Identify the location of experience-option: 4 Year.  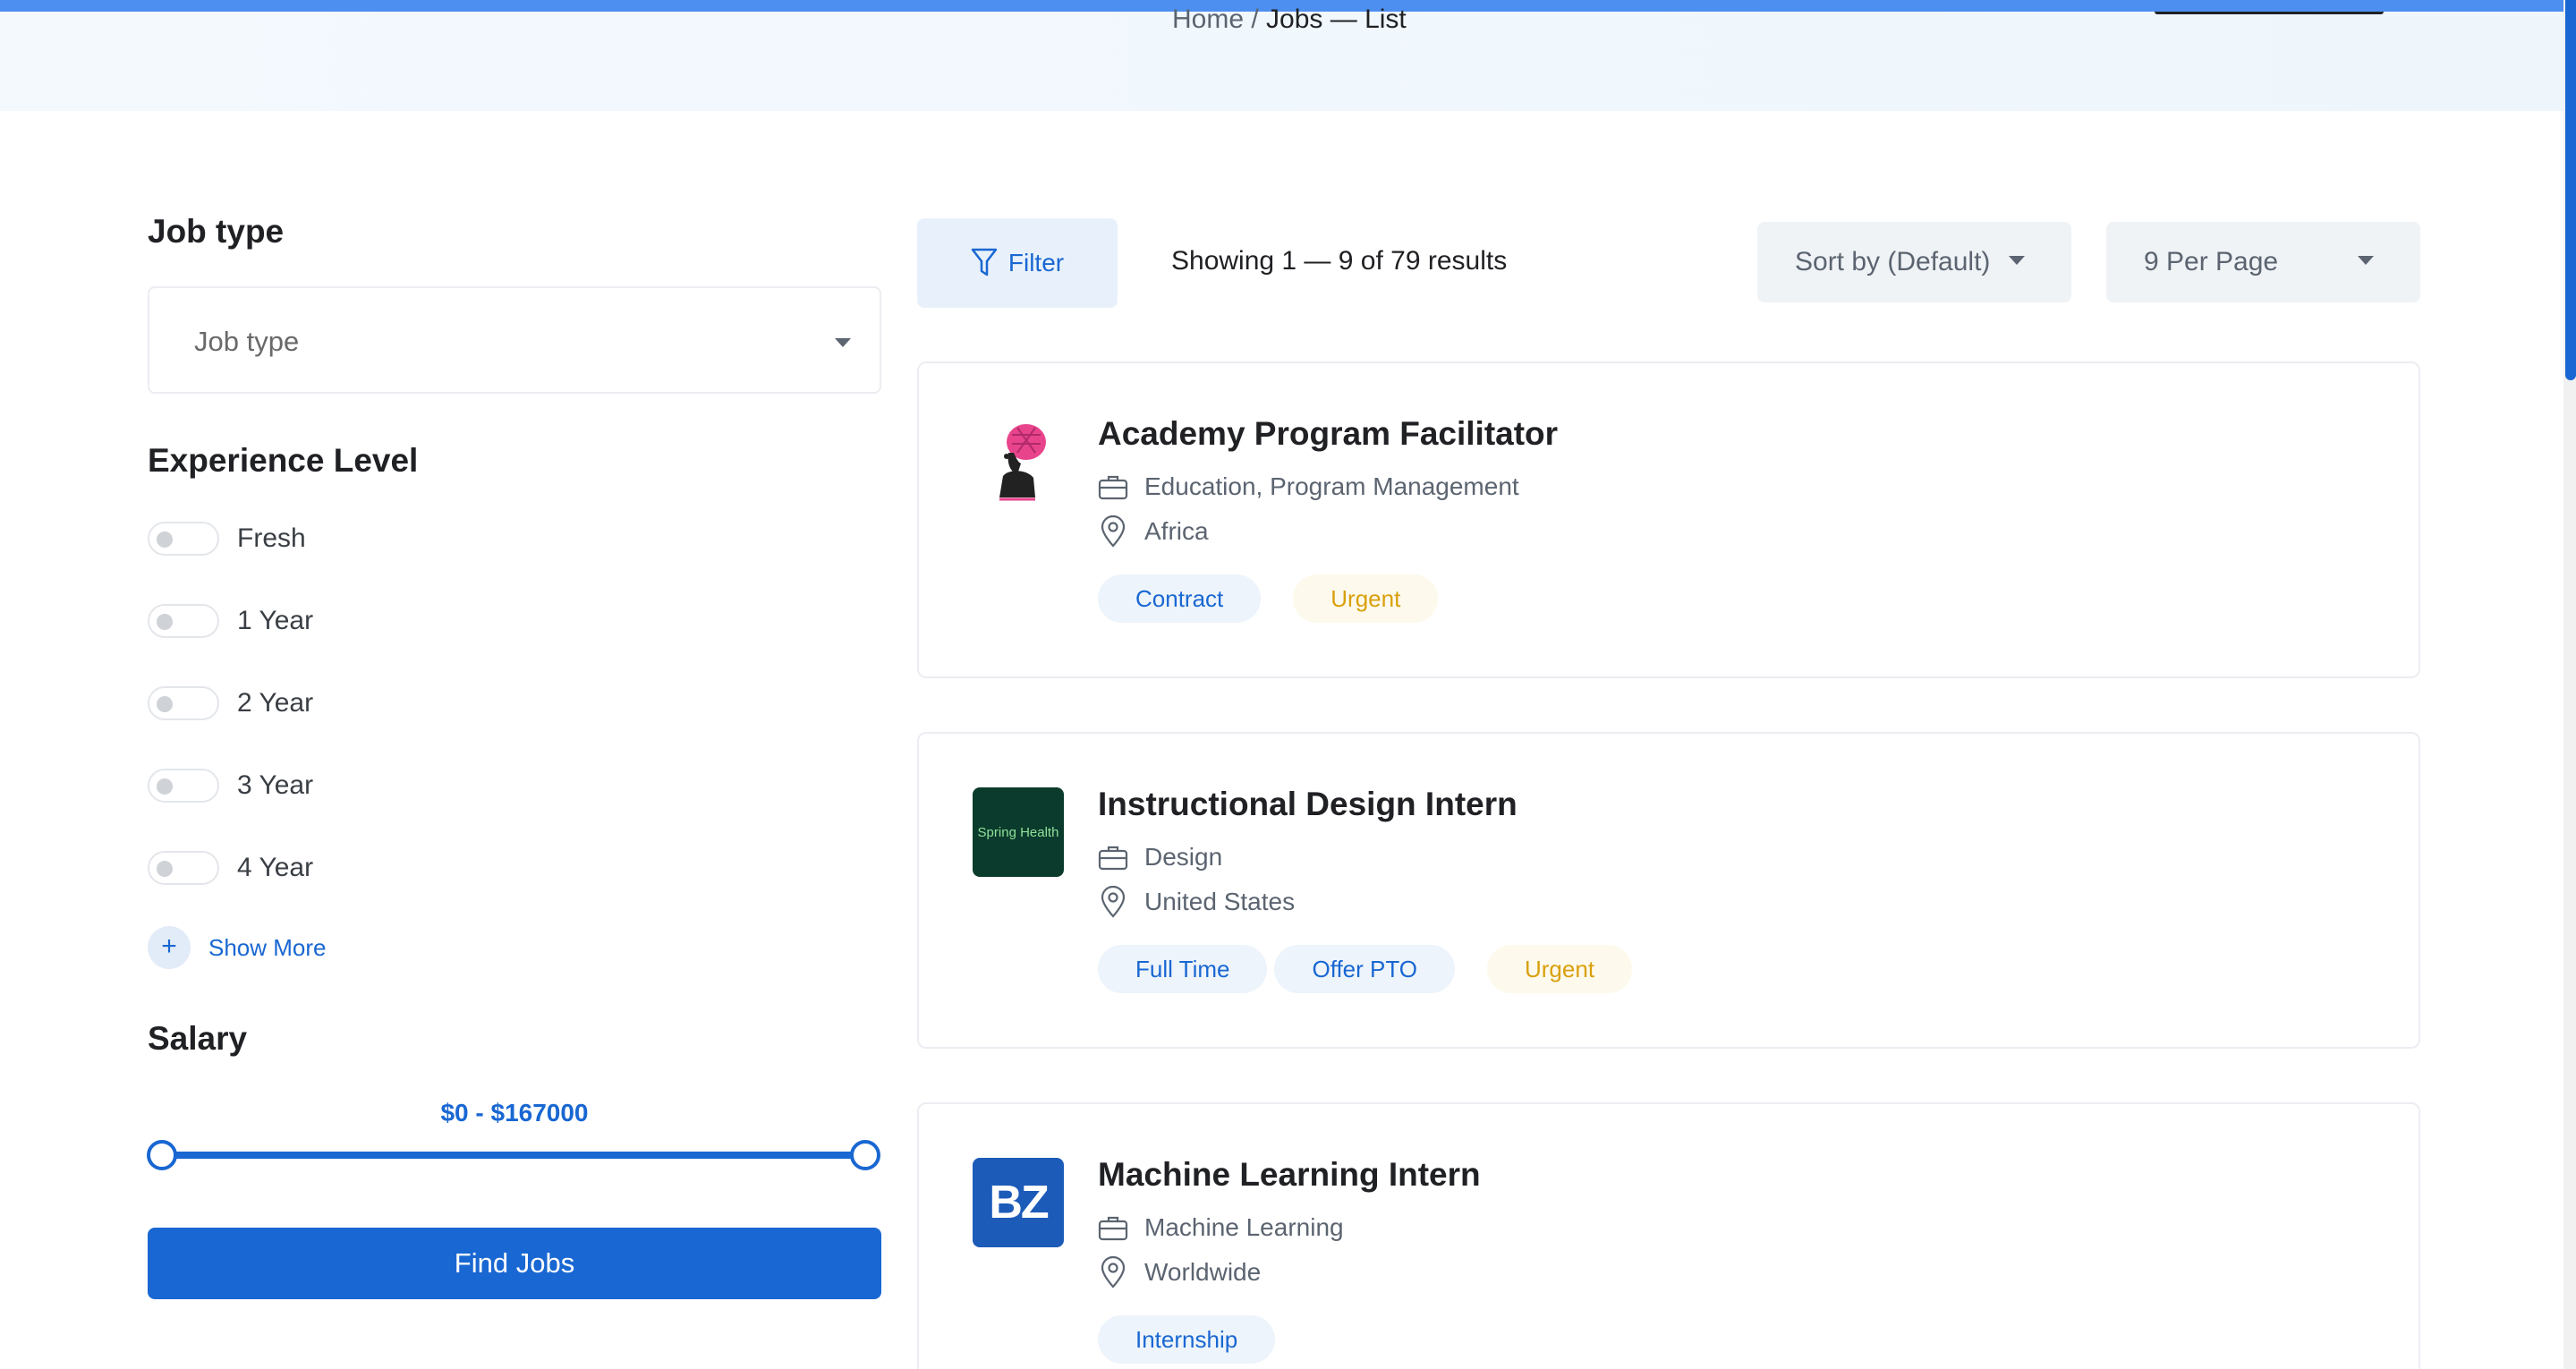
(230, 868).